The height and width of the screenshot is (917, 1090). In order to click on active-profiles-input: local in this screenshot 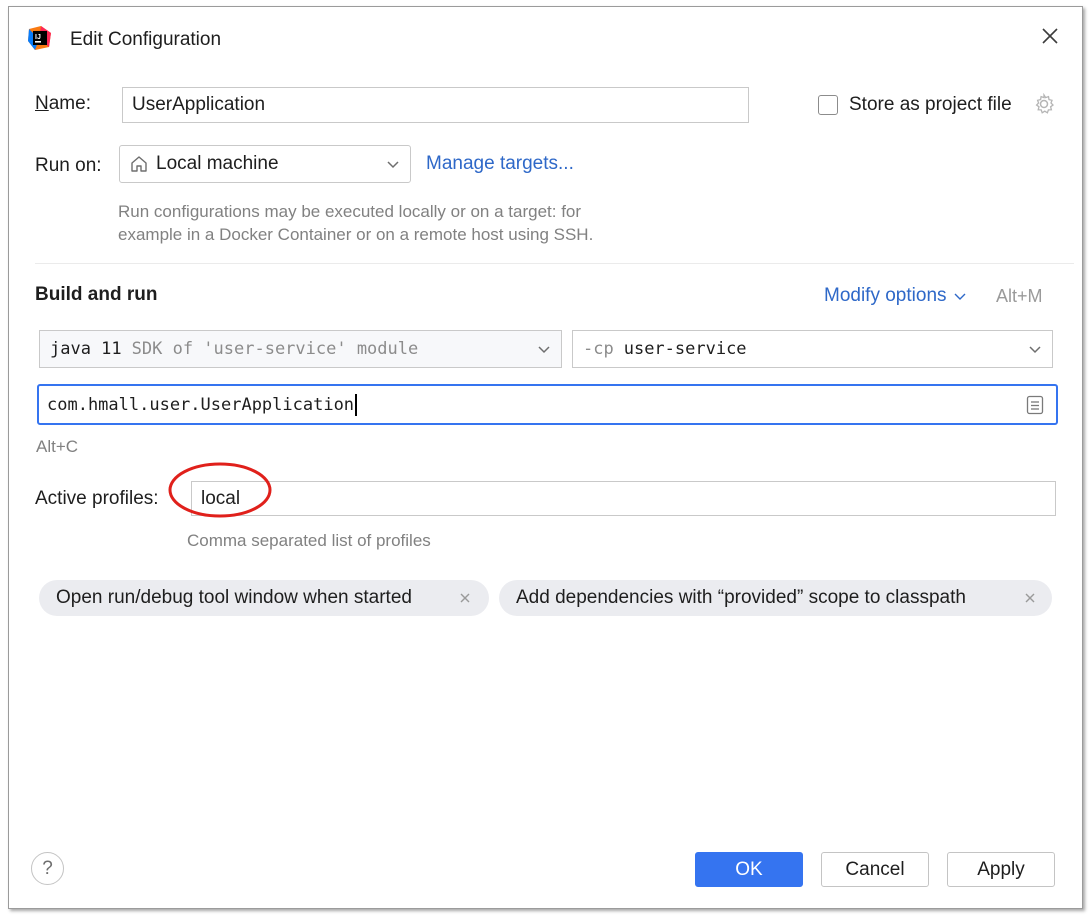, I will do `click(623, 498)`.